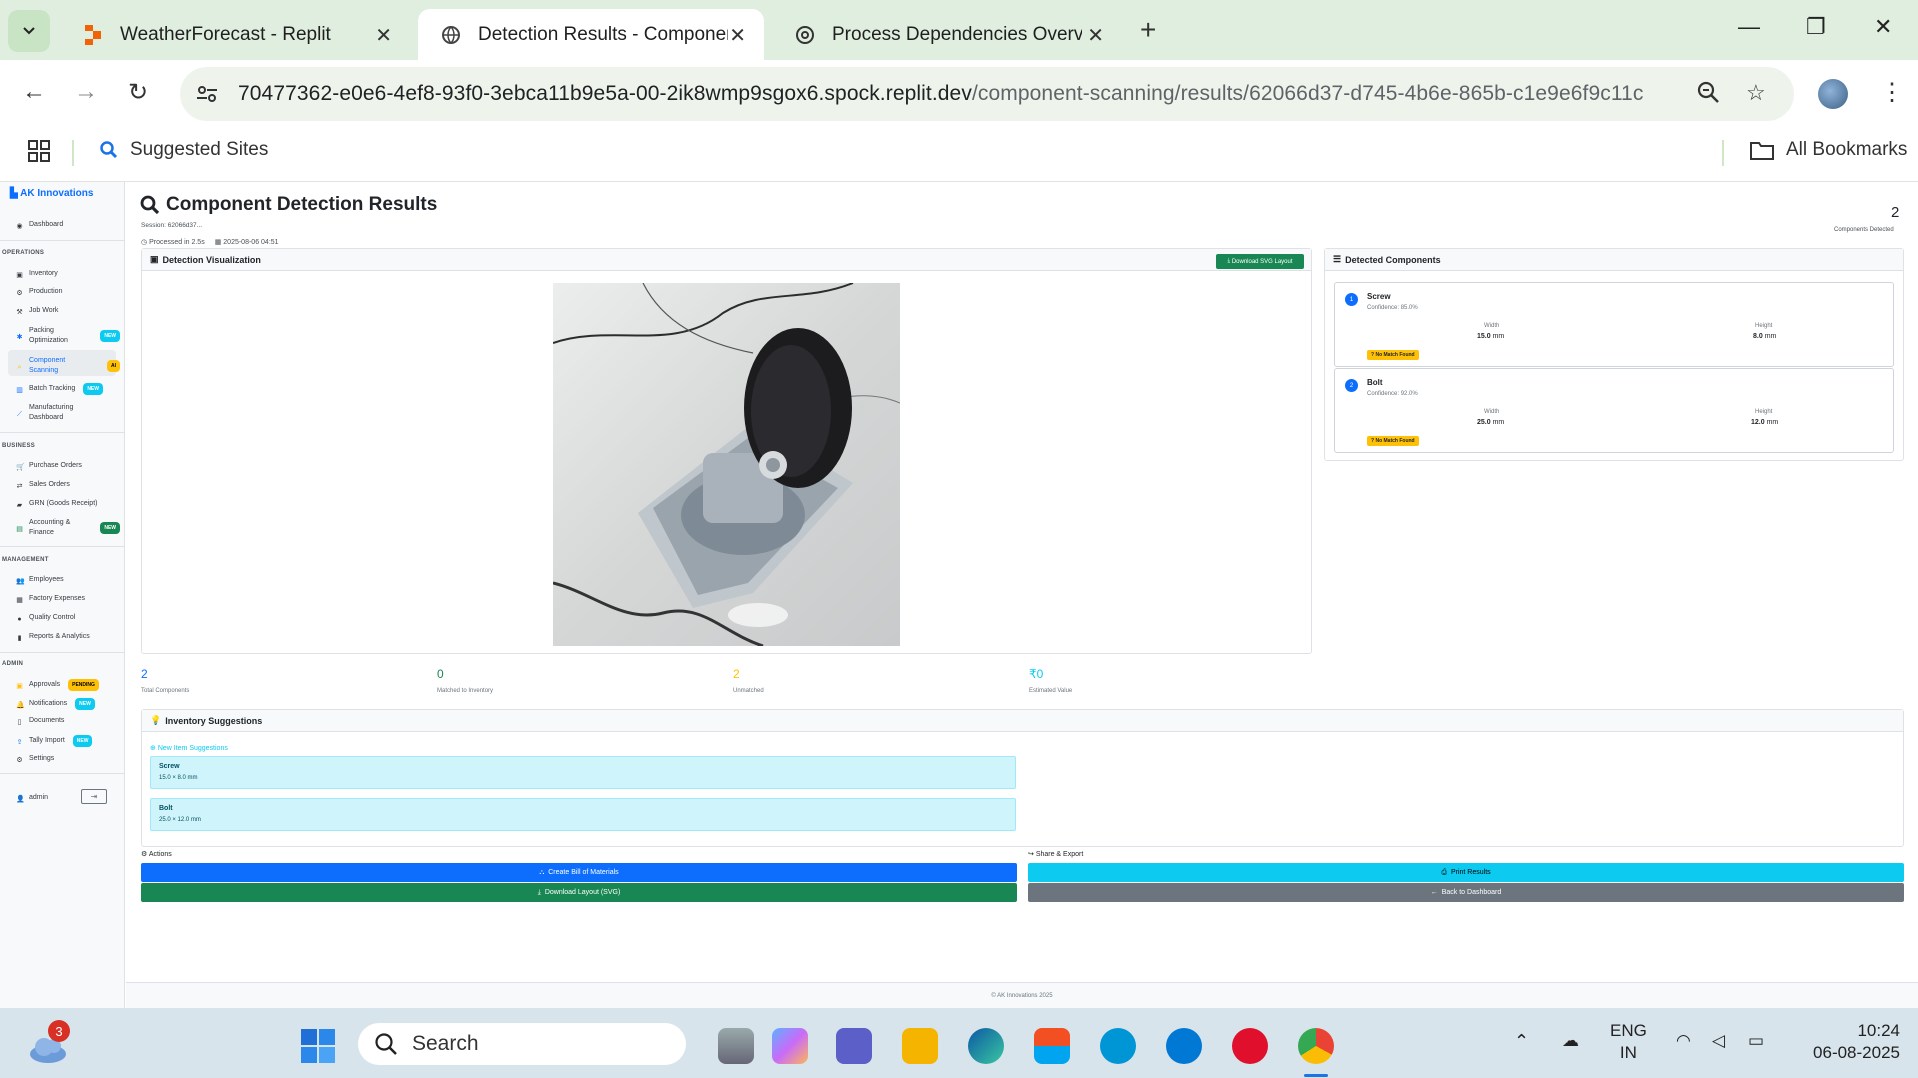  I want to click on sidebar-item-reports: ▮ Reports & Analytics, so click(68, 637).